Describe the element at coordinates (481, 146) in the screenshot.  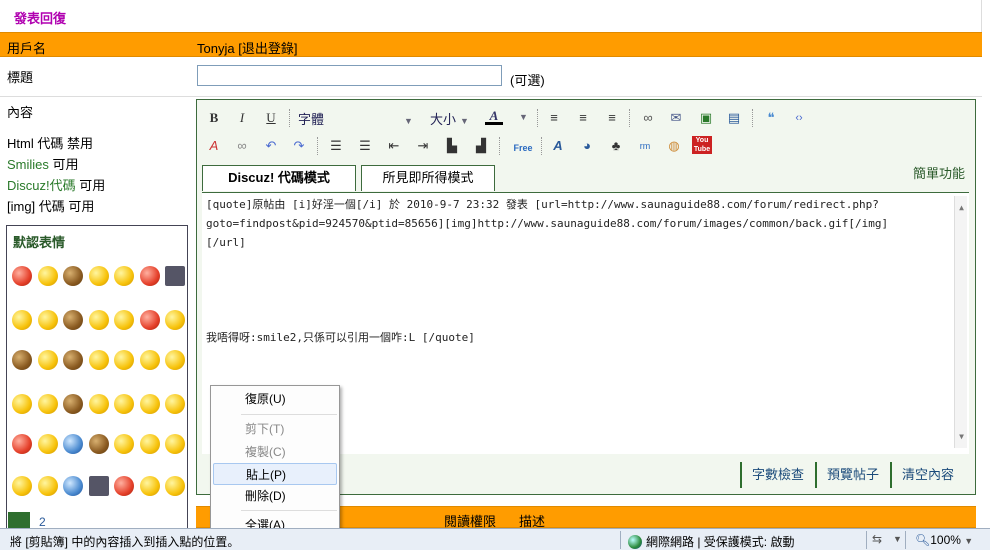
I see `float-right-icon: ▟` at that location.